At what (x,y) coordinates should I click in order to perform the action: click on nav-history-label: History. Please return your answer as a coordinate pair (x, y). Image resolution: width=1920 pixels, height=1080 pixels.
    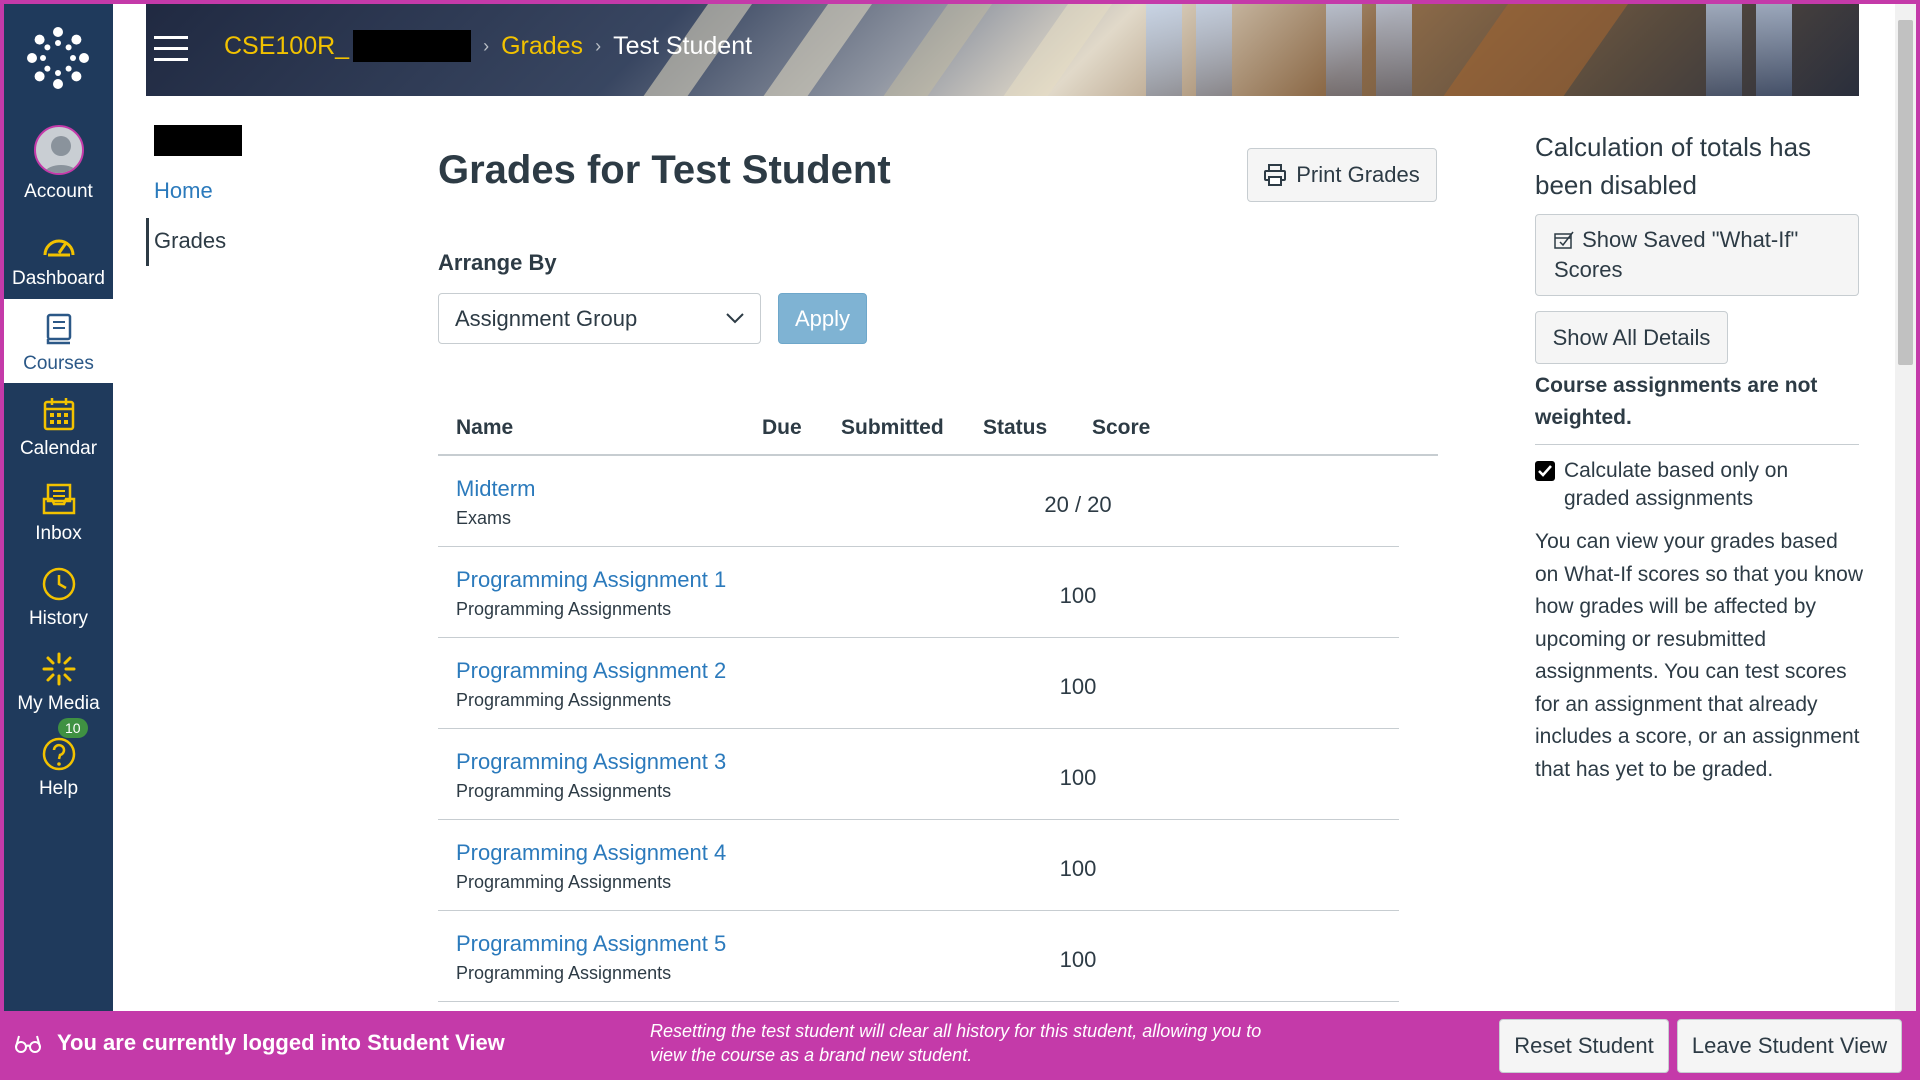
    Looking at the image, I should click on (58, 618).